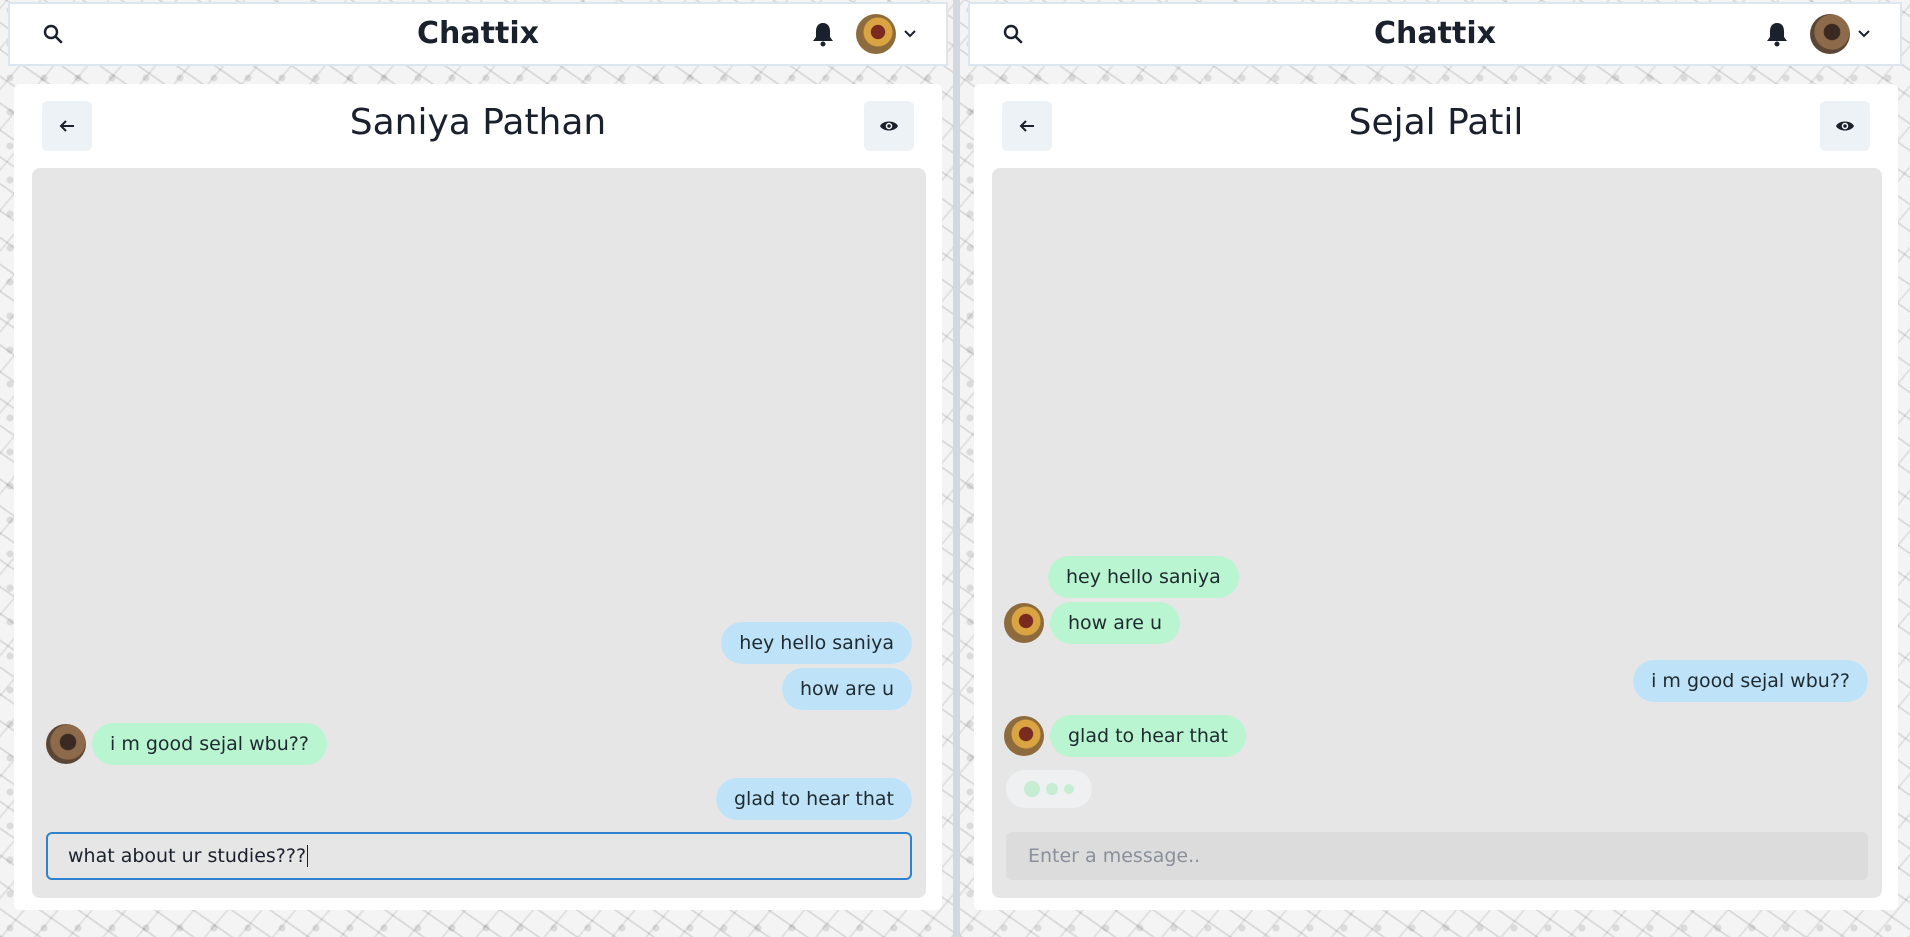  Describe the element at coordinates (308, 856) in the screenshot. I see `text-caret` at that location.